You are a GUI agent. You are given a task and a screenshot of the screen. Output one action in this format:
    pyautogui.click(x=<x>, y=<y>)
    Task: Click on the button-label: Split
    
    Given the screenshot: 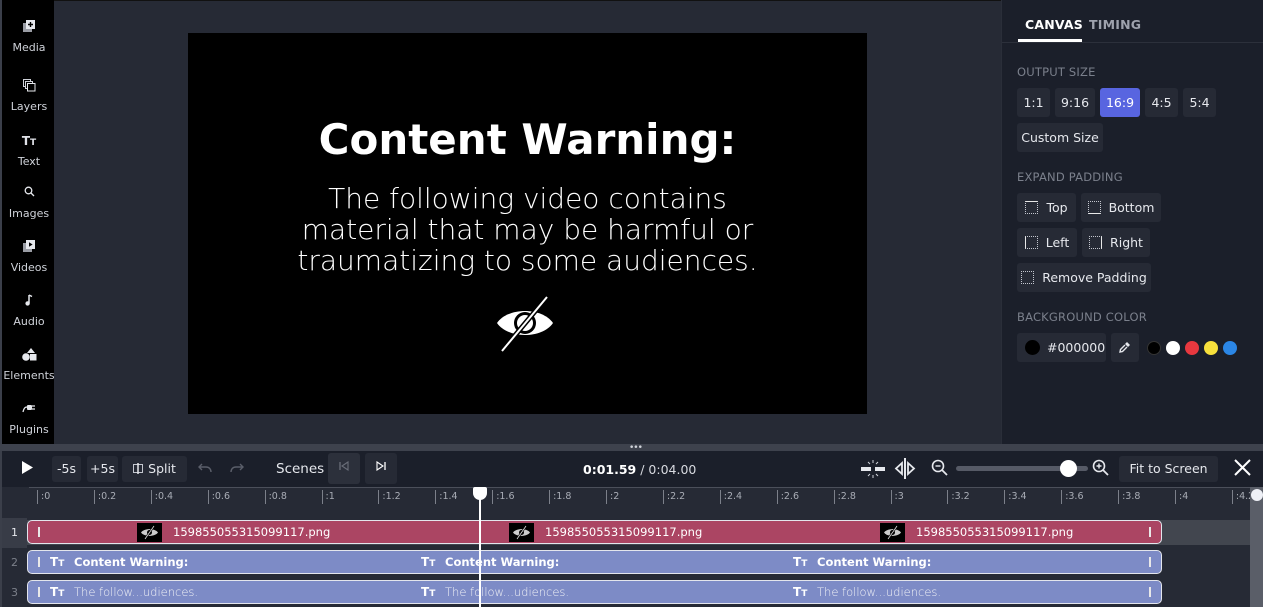 What is the action you would take?
    pyautogui.click(x=162, y=468)
    